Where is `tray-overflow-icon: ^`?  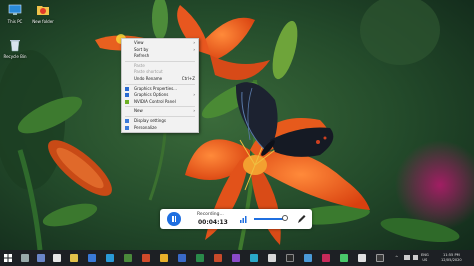 tray-overflow-icon: ^ is located at coordinates (396, 257).